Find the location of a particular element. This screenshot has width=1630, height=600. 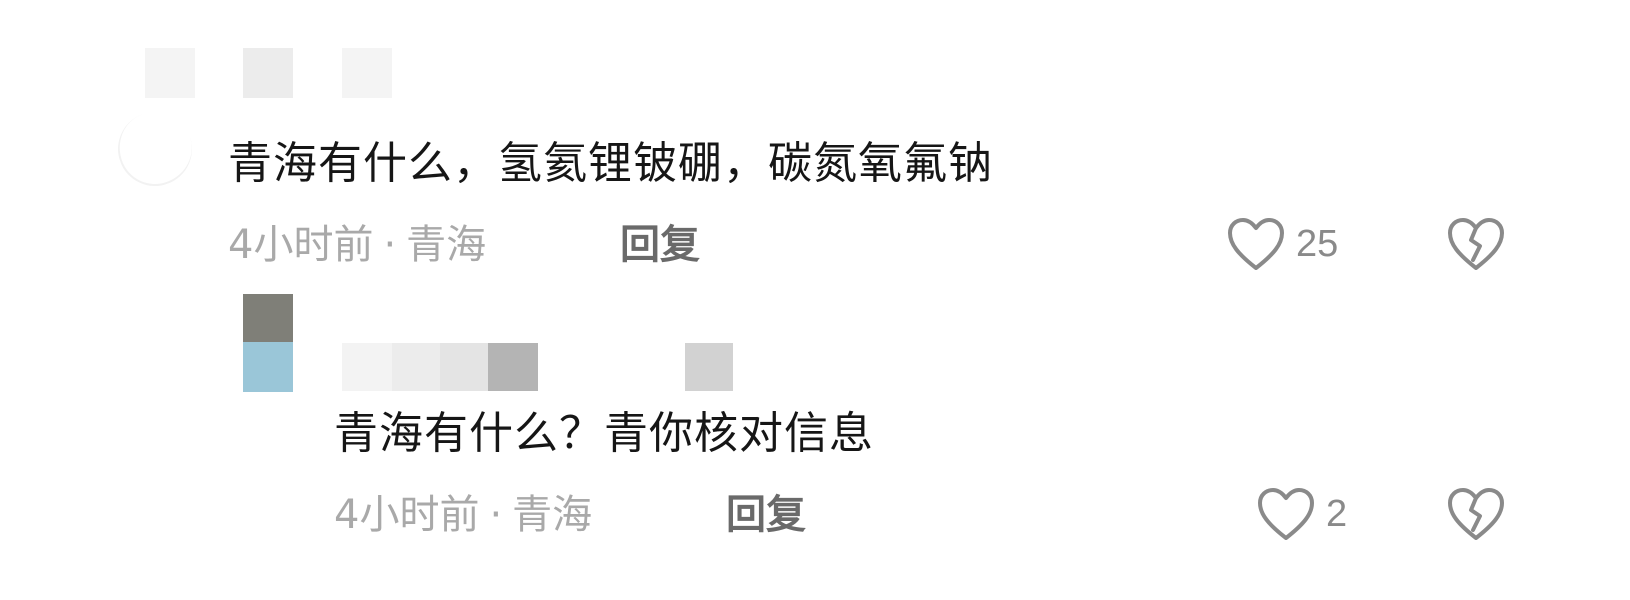

like-count: 2 is located at coordinates (1337, 513).